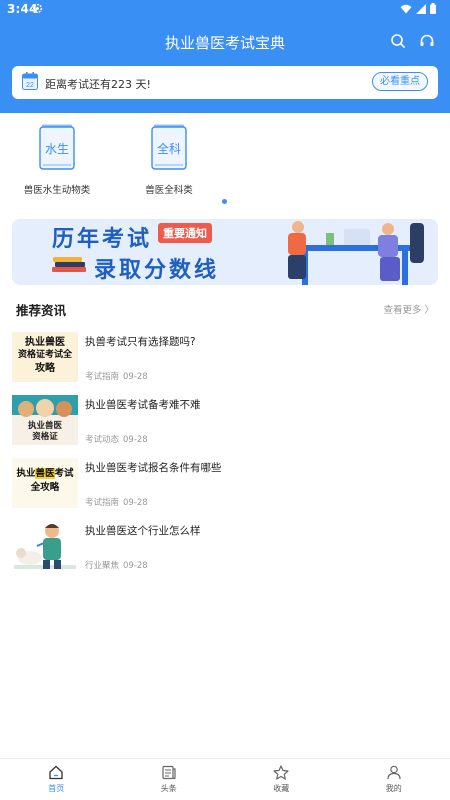 This screenshot has height=800, width=450. I want to click on news-item: 执业兽医 资格证考试全 攻略 执兽考试只有选择题吗? 考试指南 09-28, so click(225, 357).